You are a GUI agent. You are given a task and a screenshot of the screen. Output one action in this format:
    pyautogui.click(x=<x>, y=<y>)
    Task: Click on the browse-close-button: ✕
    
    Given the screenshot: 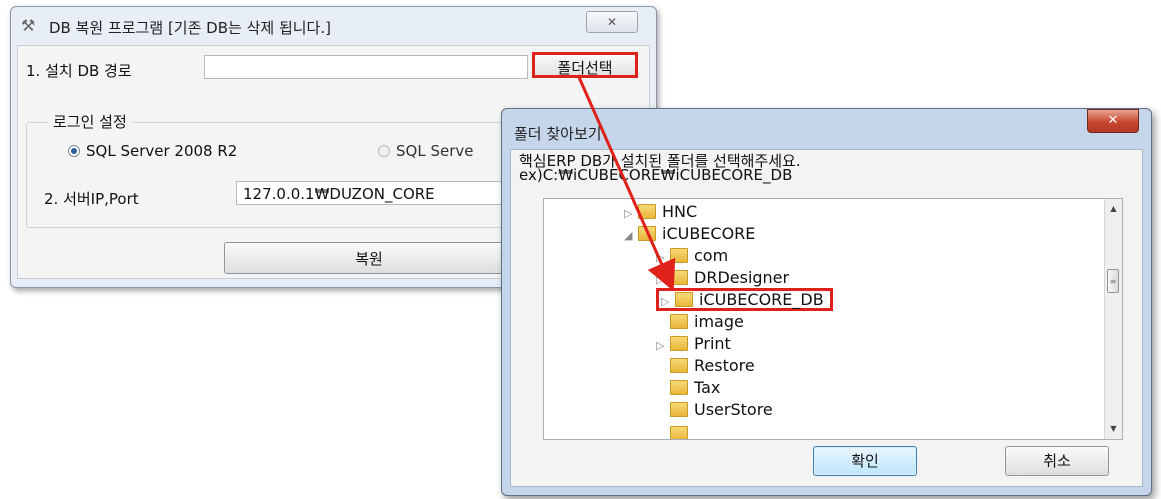 What is the action you would take?
    pyautogui.click(x=1113, y=121)
    